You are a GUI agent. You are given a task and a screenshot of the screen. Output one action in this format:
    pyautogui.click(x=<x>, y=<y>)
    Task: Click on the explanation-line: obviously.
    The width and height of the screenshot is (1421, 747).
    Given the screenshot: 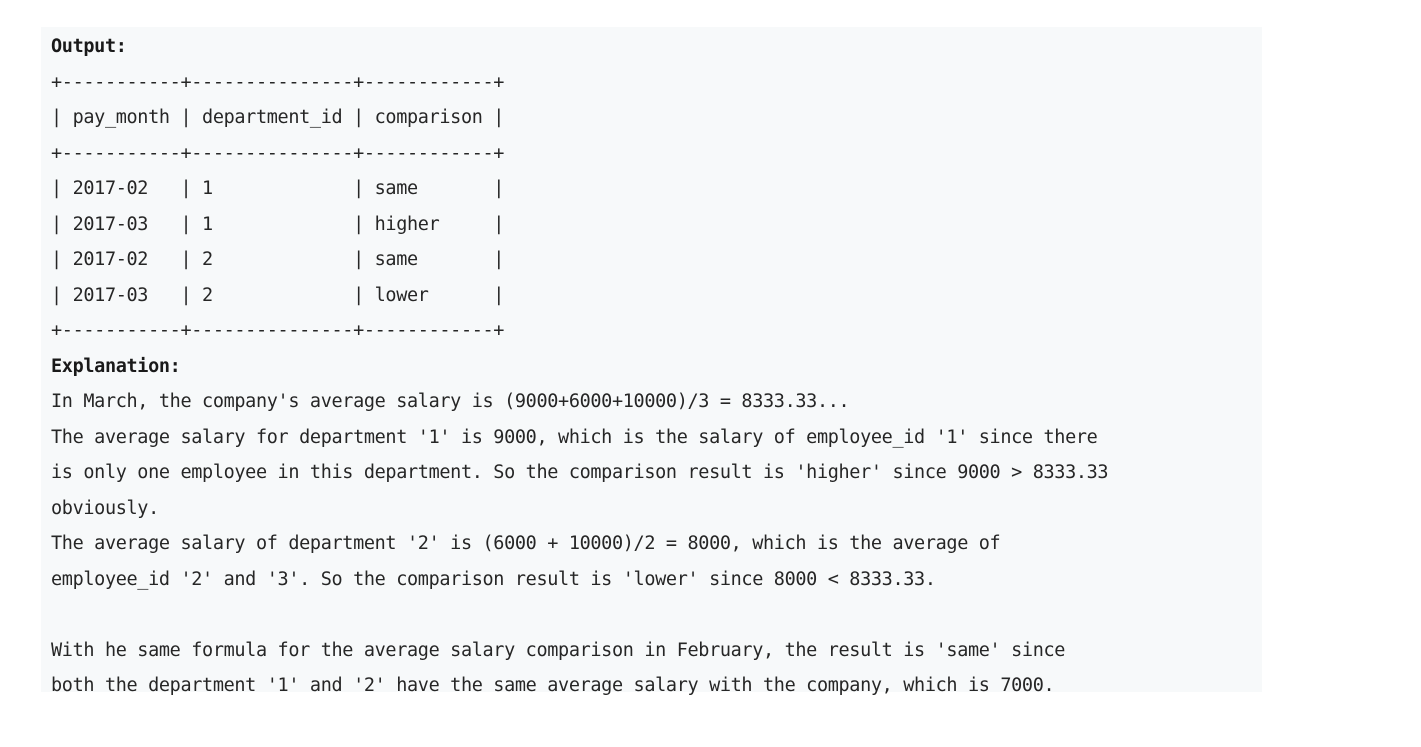 What is the action you would take?
    pyautogui.click(x=105, y=508)
    